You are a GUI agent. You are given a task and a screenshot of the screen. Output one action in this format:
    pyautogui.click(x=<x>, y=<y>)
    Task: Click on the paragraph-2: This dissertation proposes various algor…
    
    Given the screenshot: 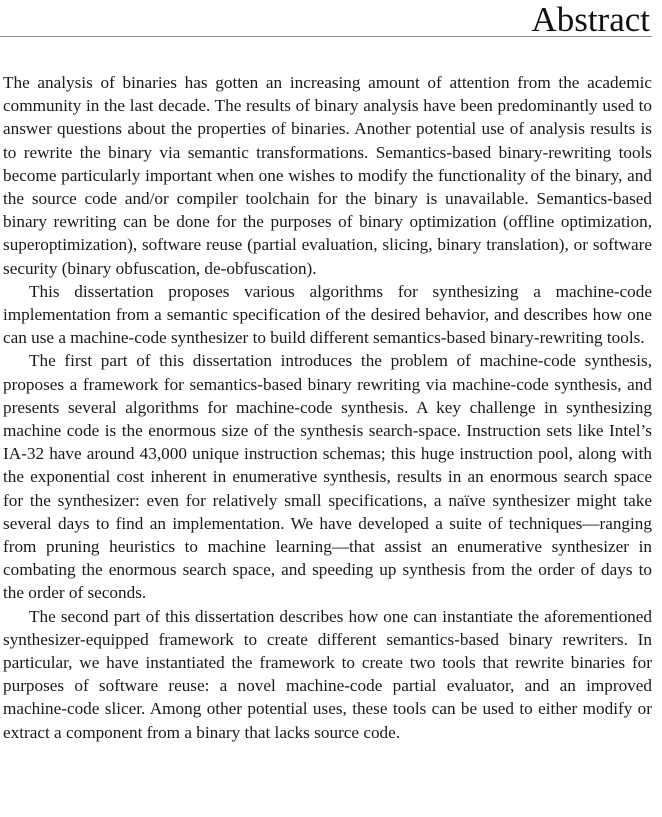 What is the action you would take?
    pyautogui.click(x=327, y=314)
    